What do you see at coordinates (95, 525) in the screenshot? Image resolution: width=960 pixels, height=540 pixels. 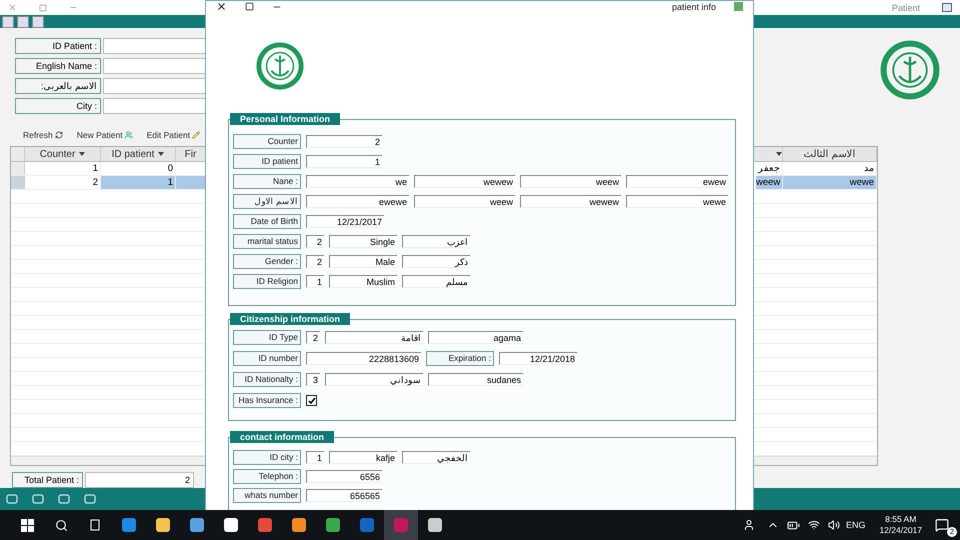 I see `task-view-icon` at bounding box center [95, 525].